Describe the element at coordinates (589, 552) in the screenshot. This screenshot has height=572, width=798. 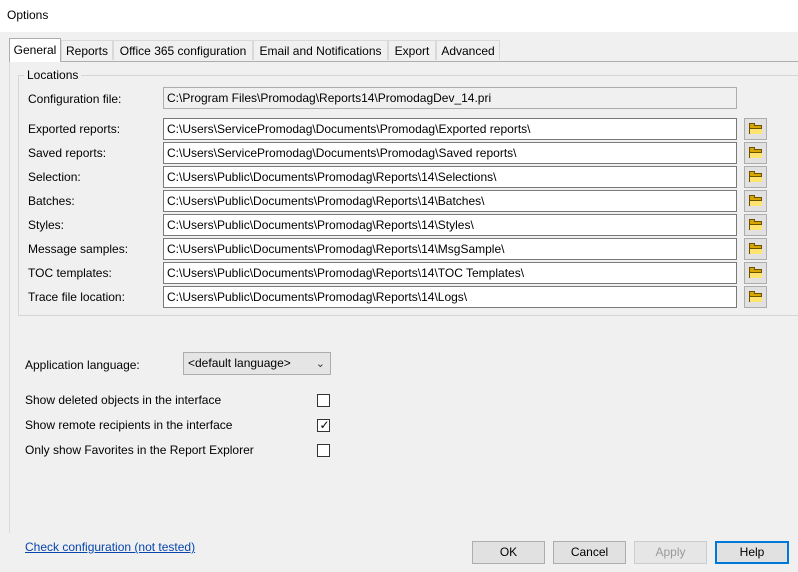
I see `cancel-button: Cancel` at that location.